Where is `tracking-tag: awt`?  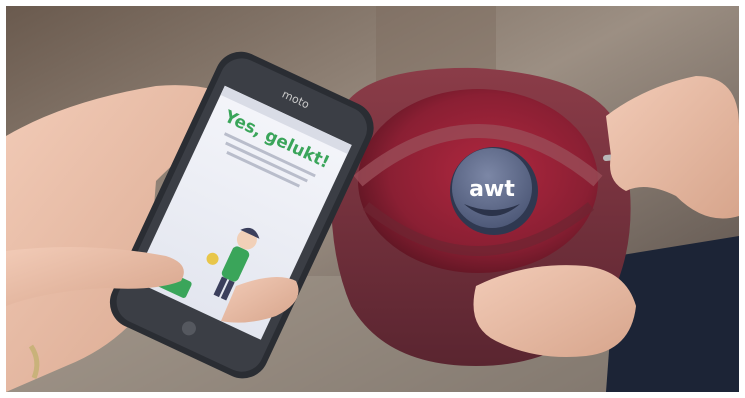 tracking-tag: awt is located at coordinates (494, 191).